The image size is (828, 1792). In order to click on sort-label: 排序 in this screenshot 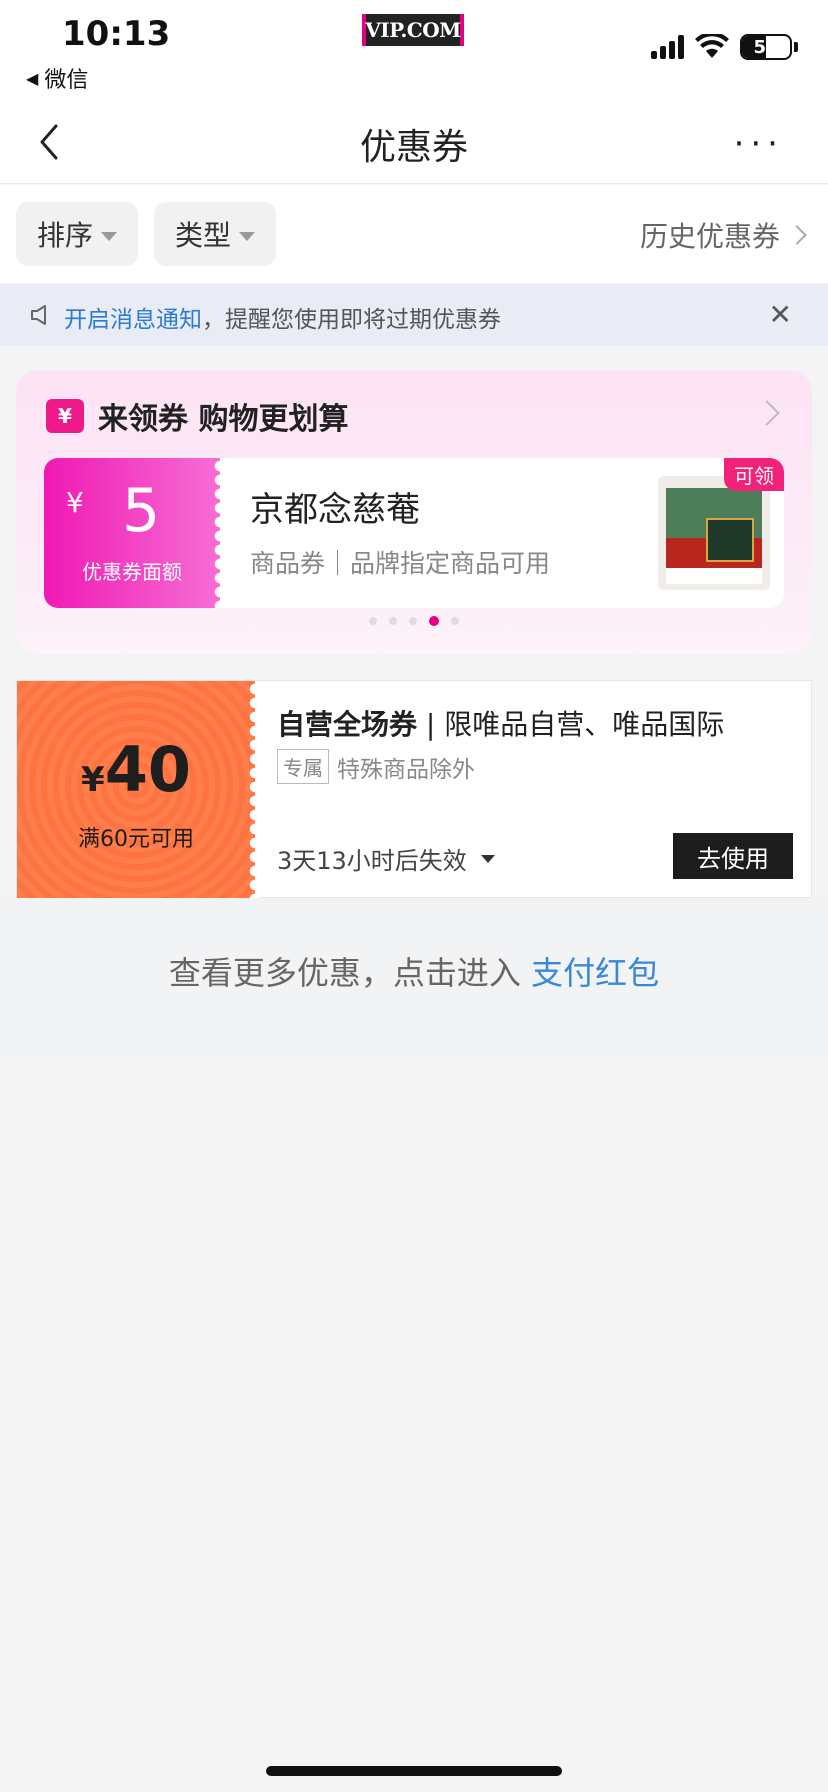, I will do `click(64, 235)`.